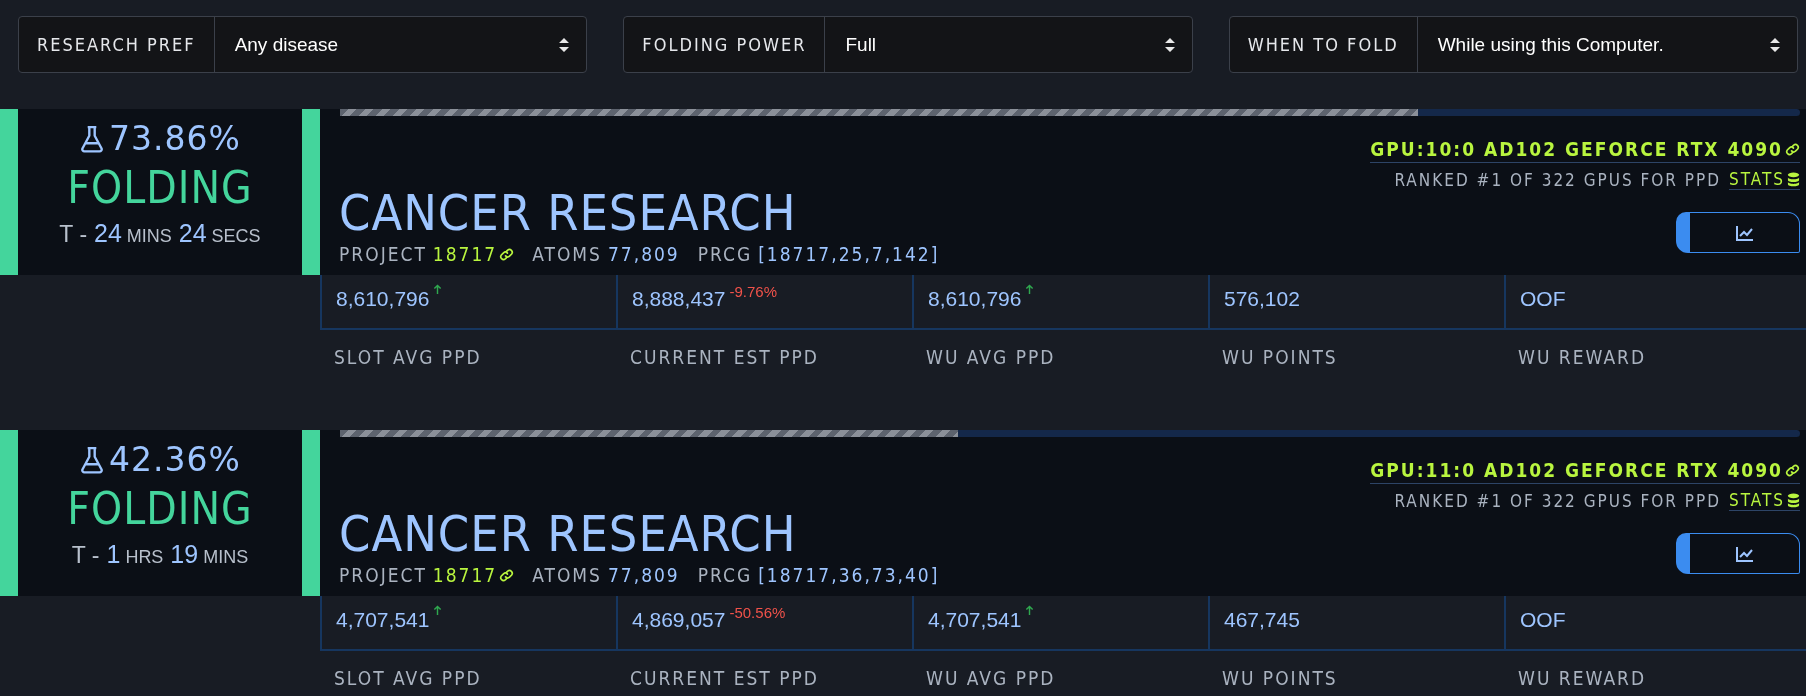 This screenshot has width=1806, height=696. Describe the element at coordinates (1262, 299) in the screenshot. I see `metric-value: 576,102` at that location.